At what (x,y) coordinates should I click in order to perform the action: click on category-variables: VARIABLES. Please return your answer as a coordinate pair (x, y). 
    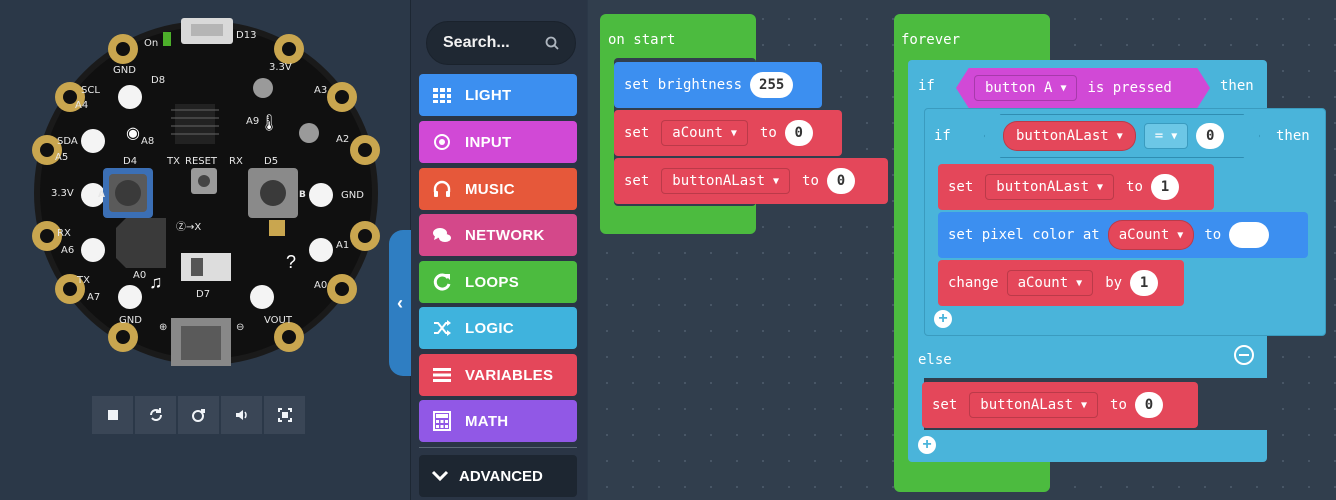
    Looking at the image, I should click on (498, 375).